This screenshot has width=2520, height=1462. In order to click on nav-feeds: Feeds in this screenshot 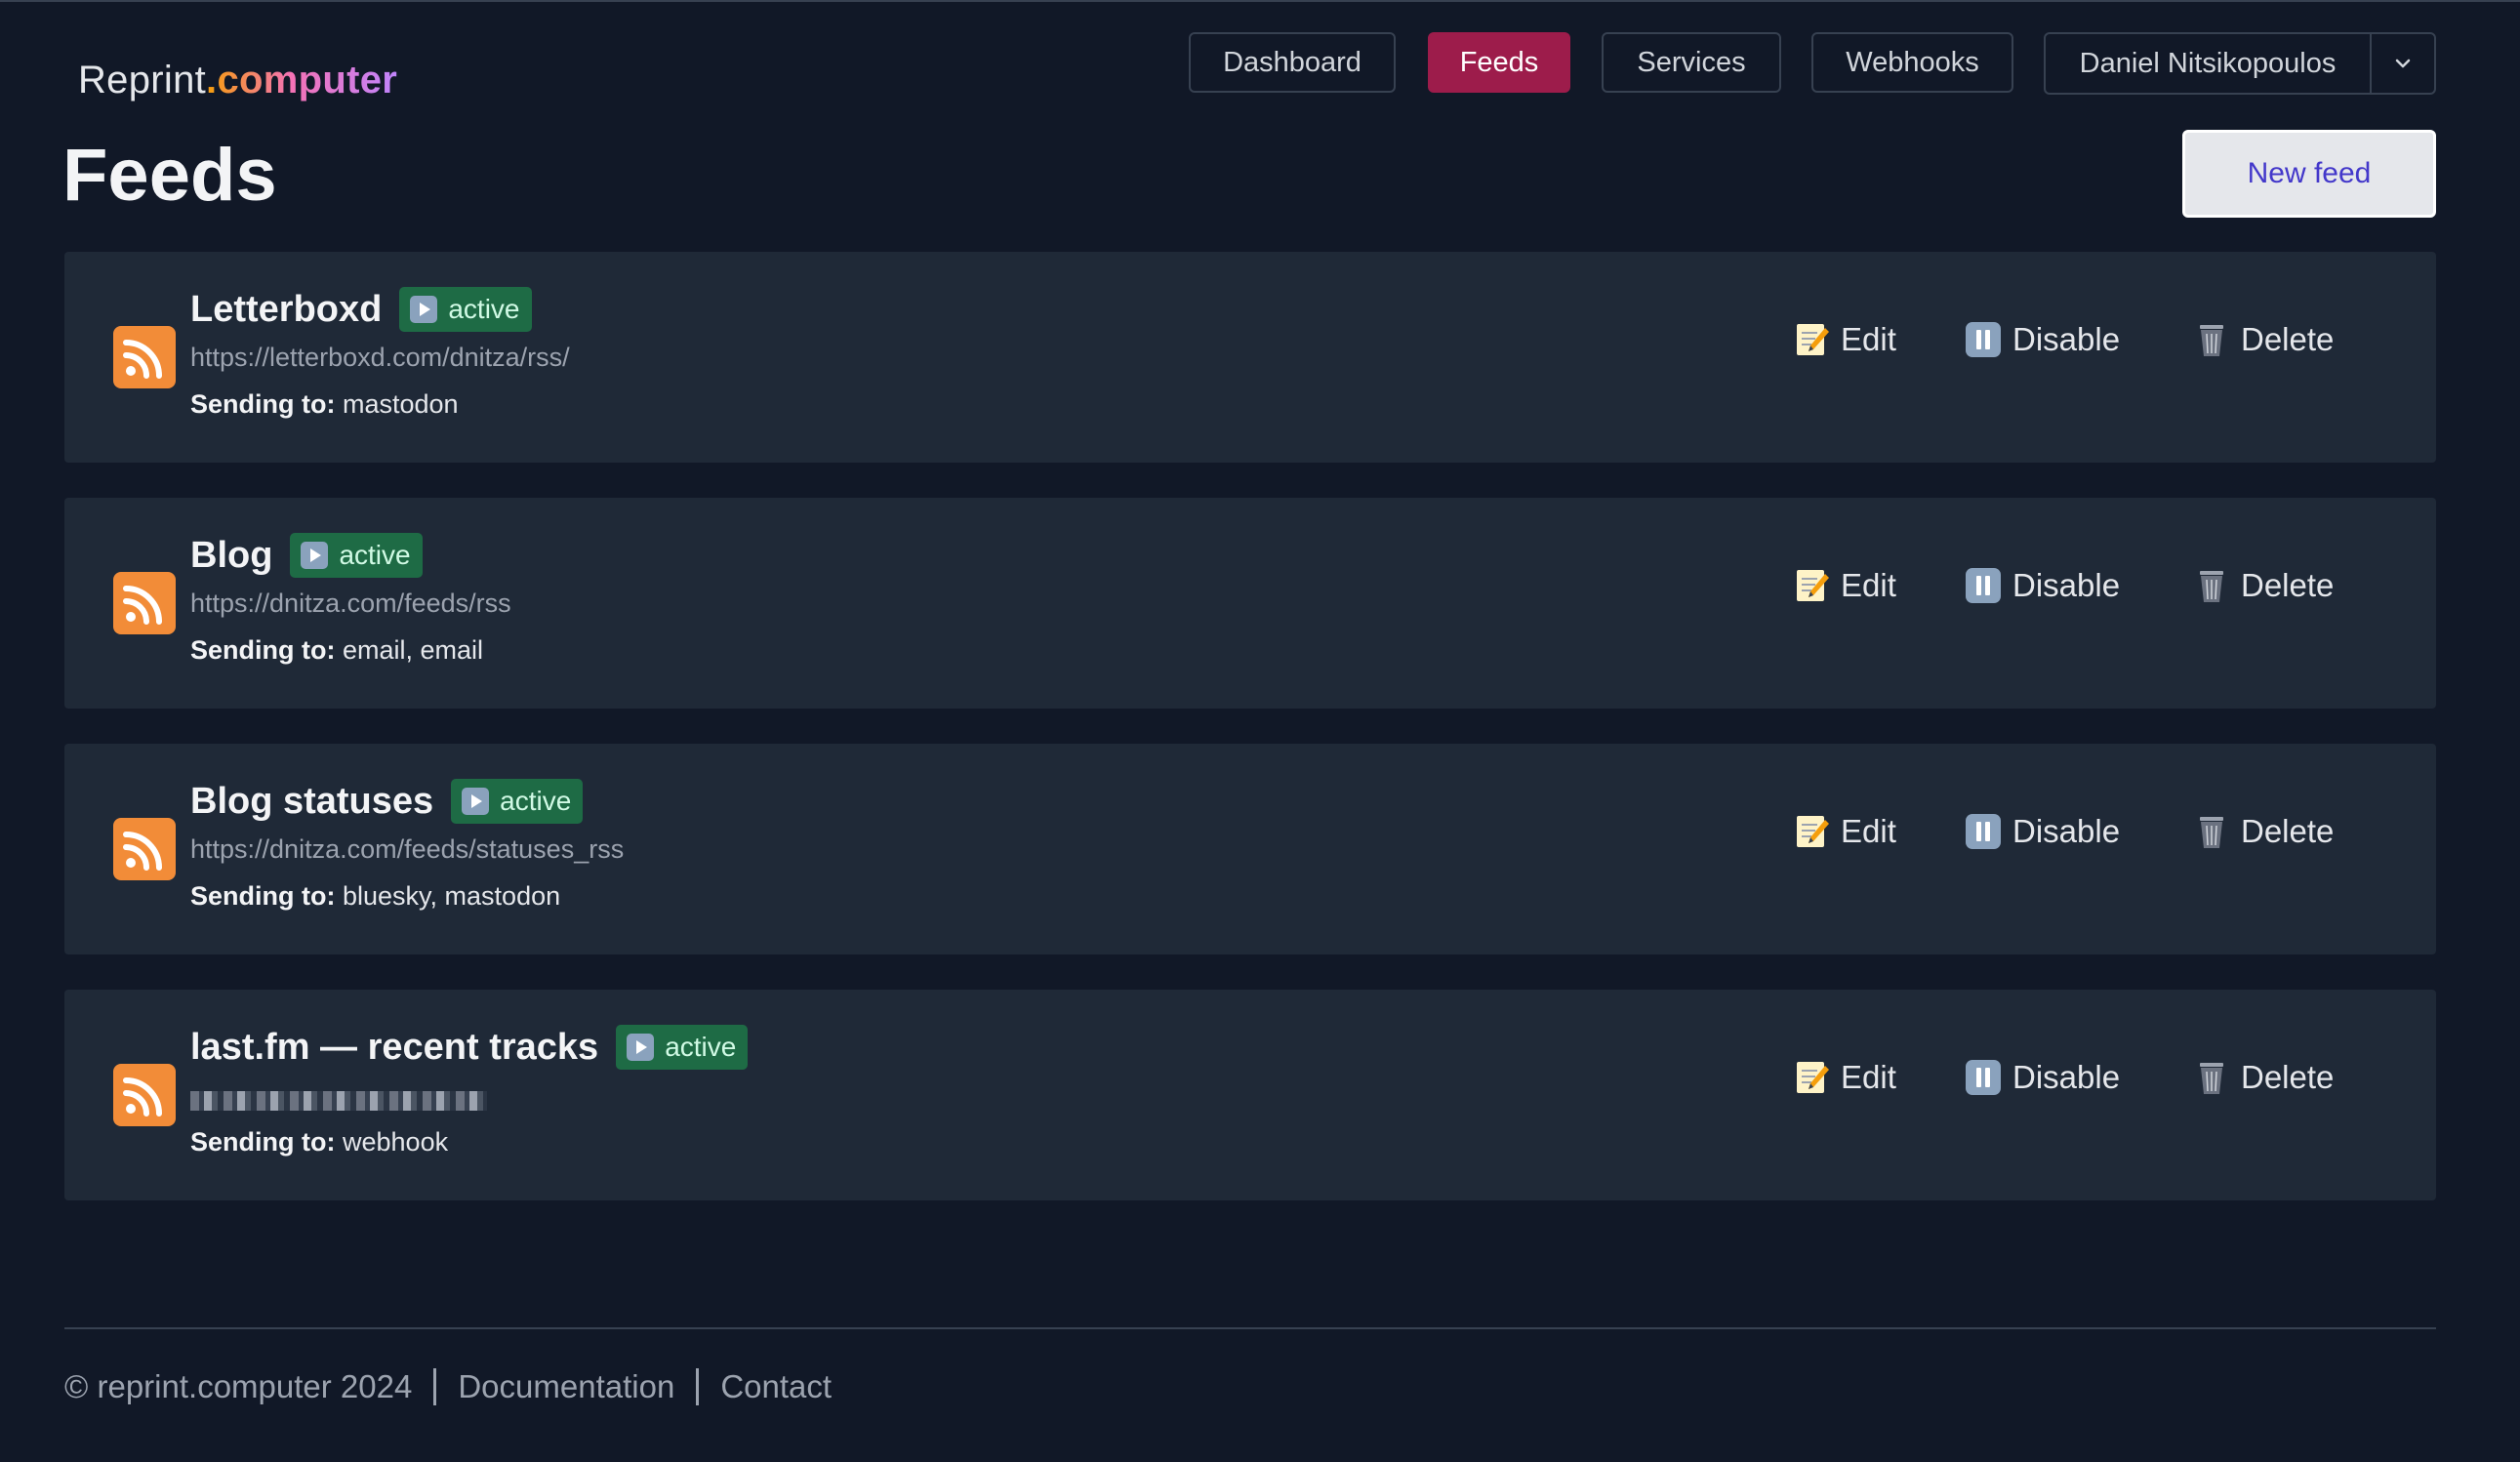, I will do `click(1499, 63)`.